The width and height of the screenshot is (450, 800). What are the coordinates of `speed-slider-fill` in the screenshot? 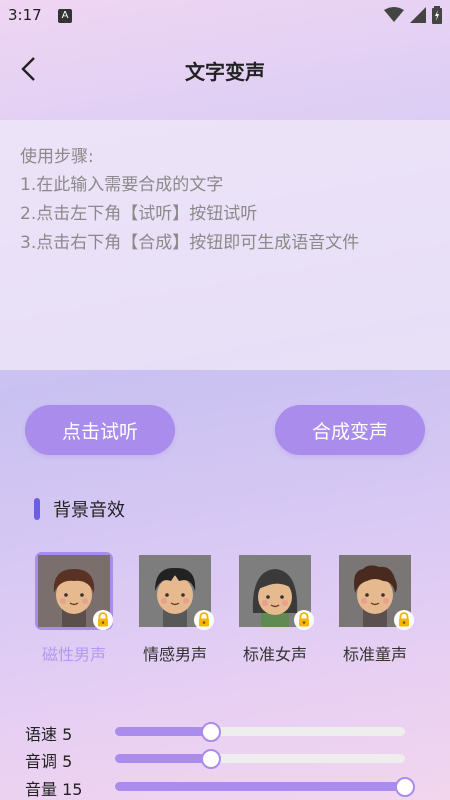 It's located at (163, 731).